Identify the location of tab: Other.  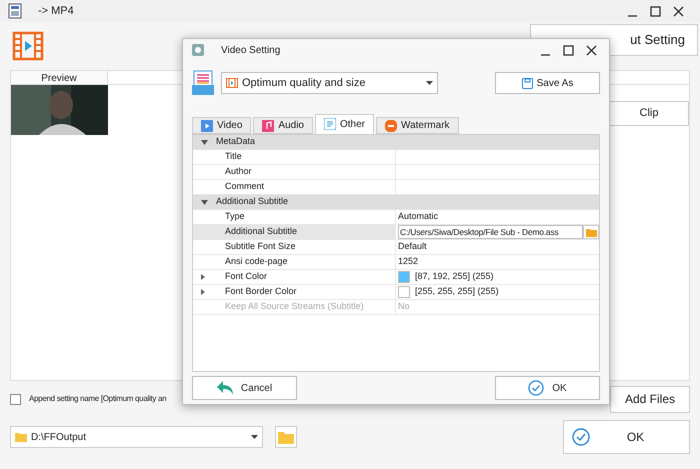
(344, 124).